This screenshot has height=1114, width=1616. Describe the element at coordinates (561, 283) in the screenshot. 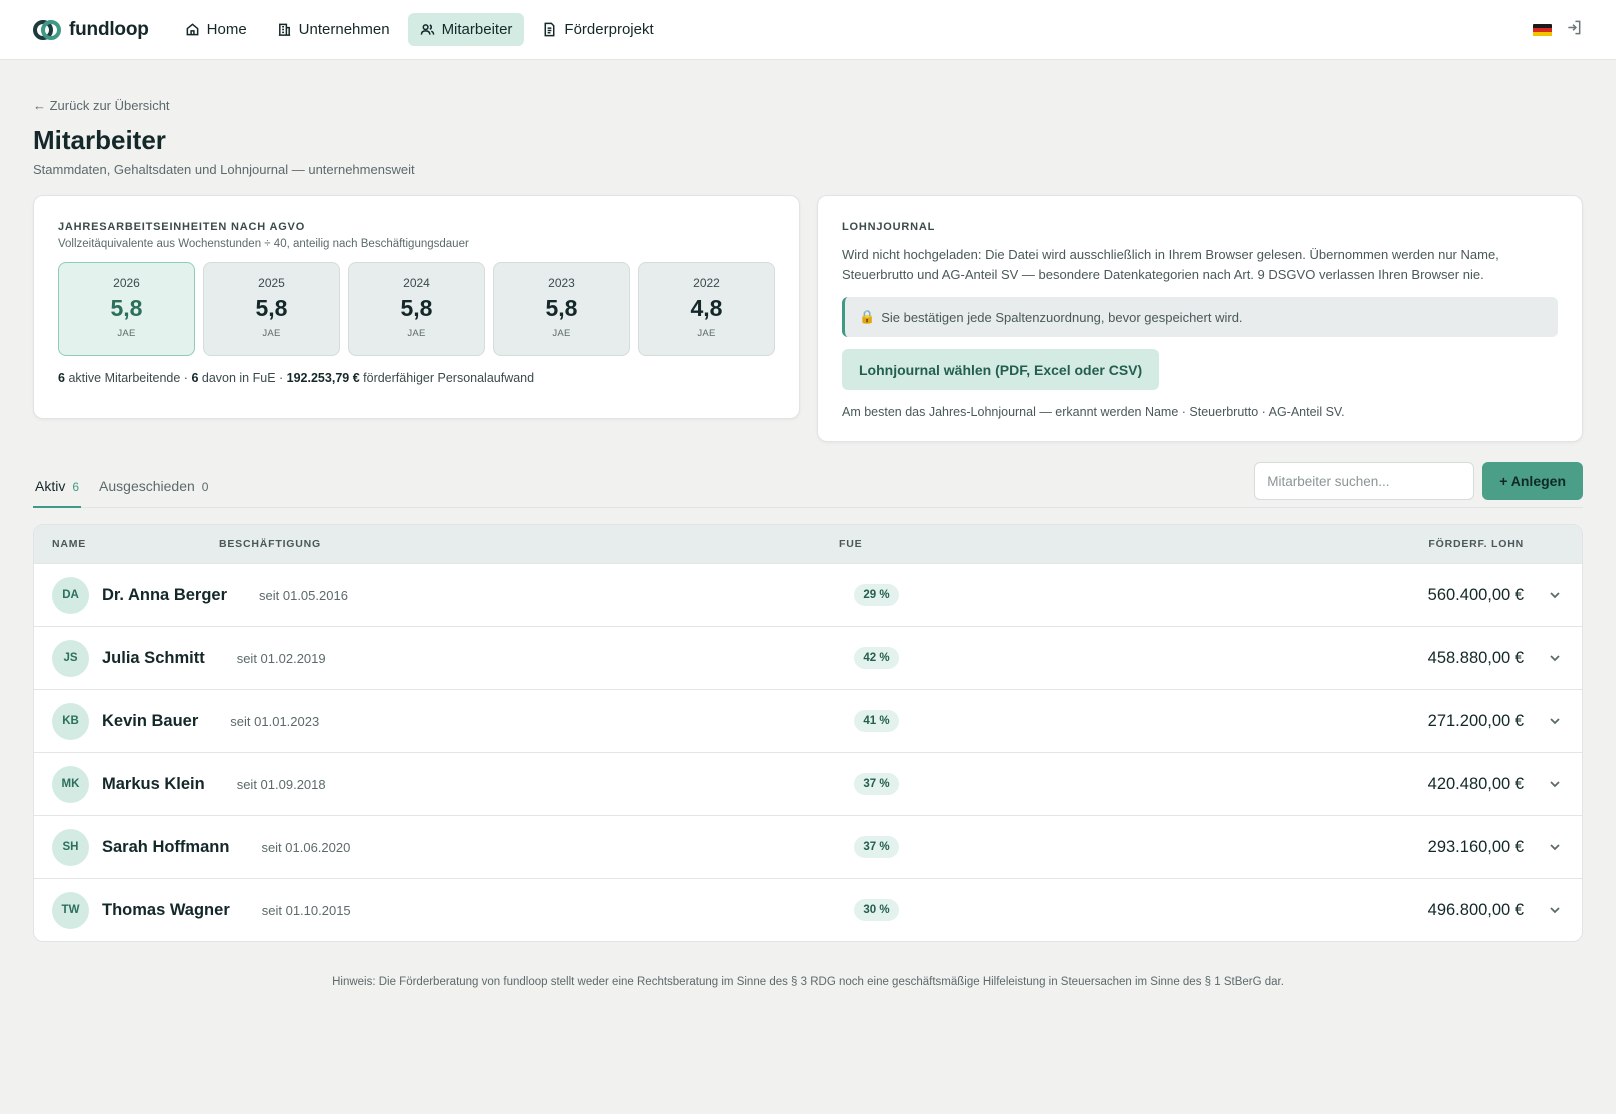

I see `jae-year: 2023` at that location.